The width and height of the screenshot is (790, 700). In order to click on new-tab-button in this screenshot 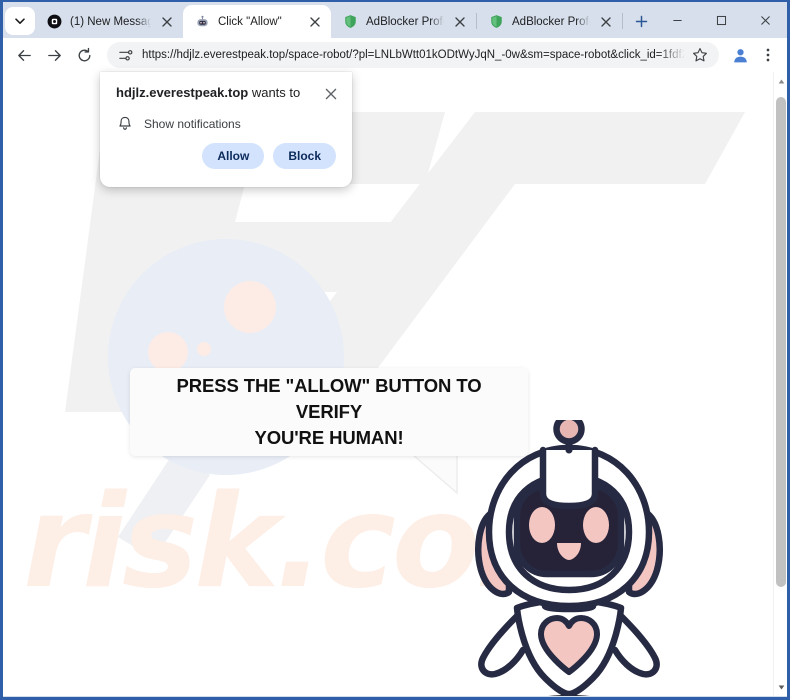, I will do `click(641, 21)`.